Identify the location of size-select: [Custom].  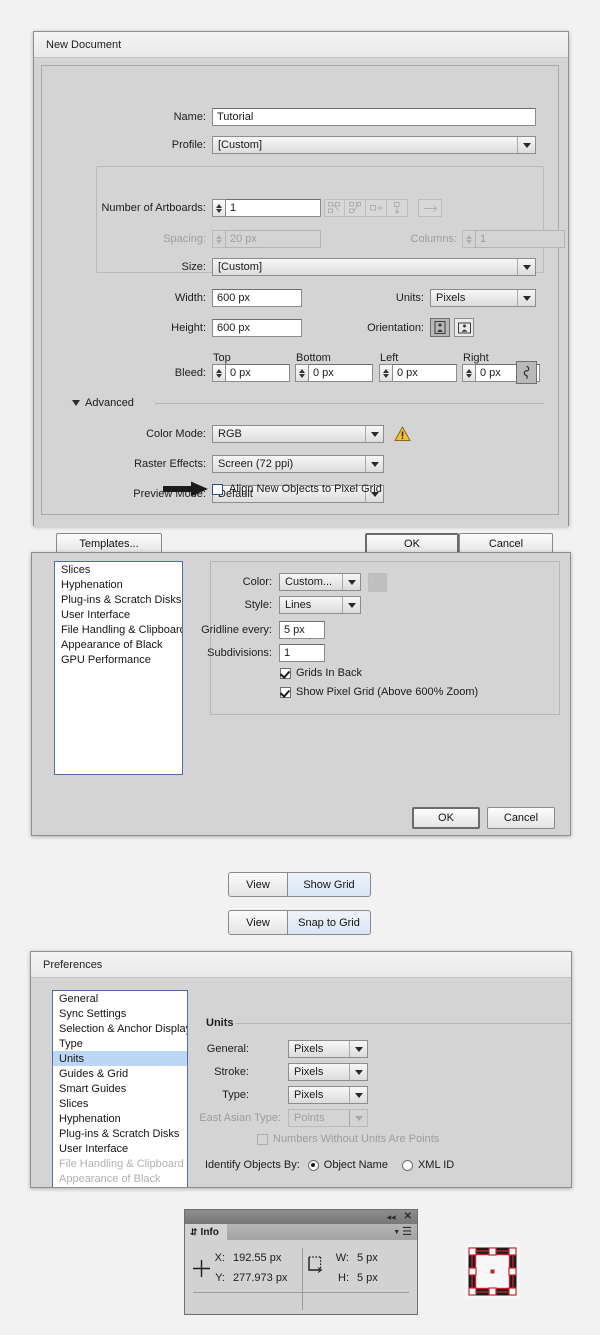
(374, 267).